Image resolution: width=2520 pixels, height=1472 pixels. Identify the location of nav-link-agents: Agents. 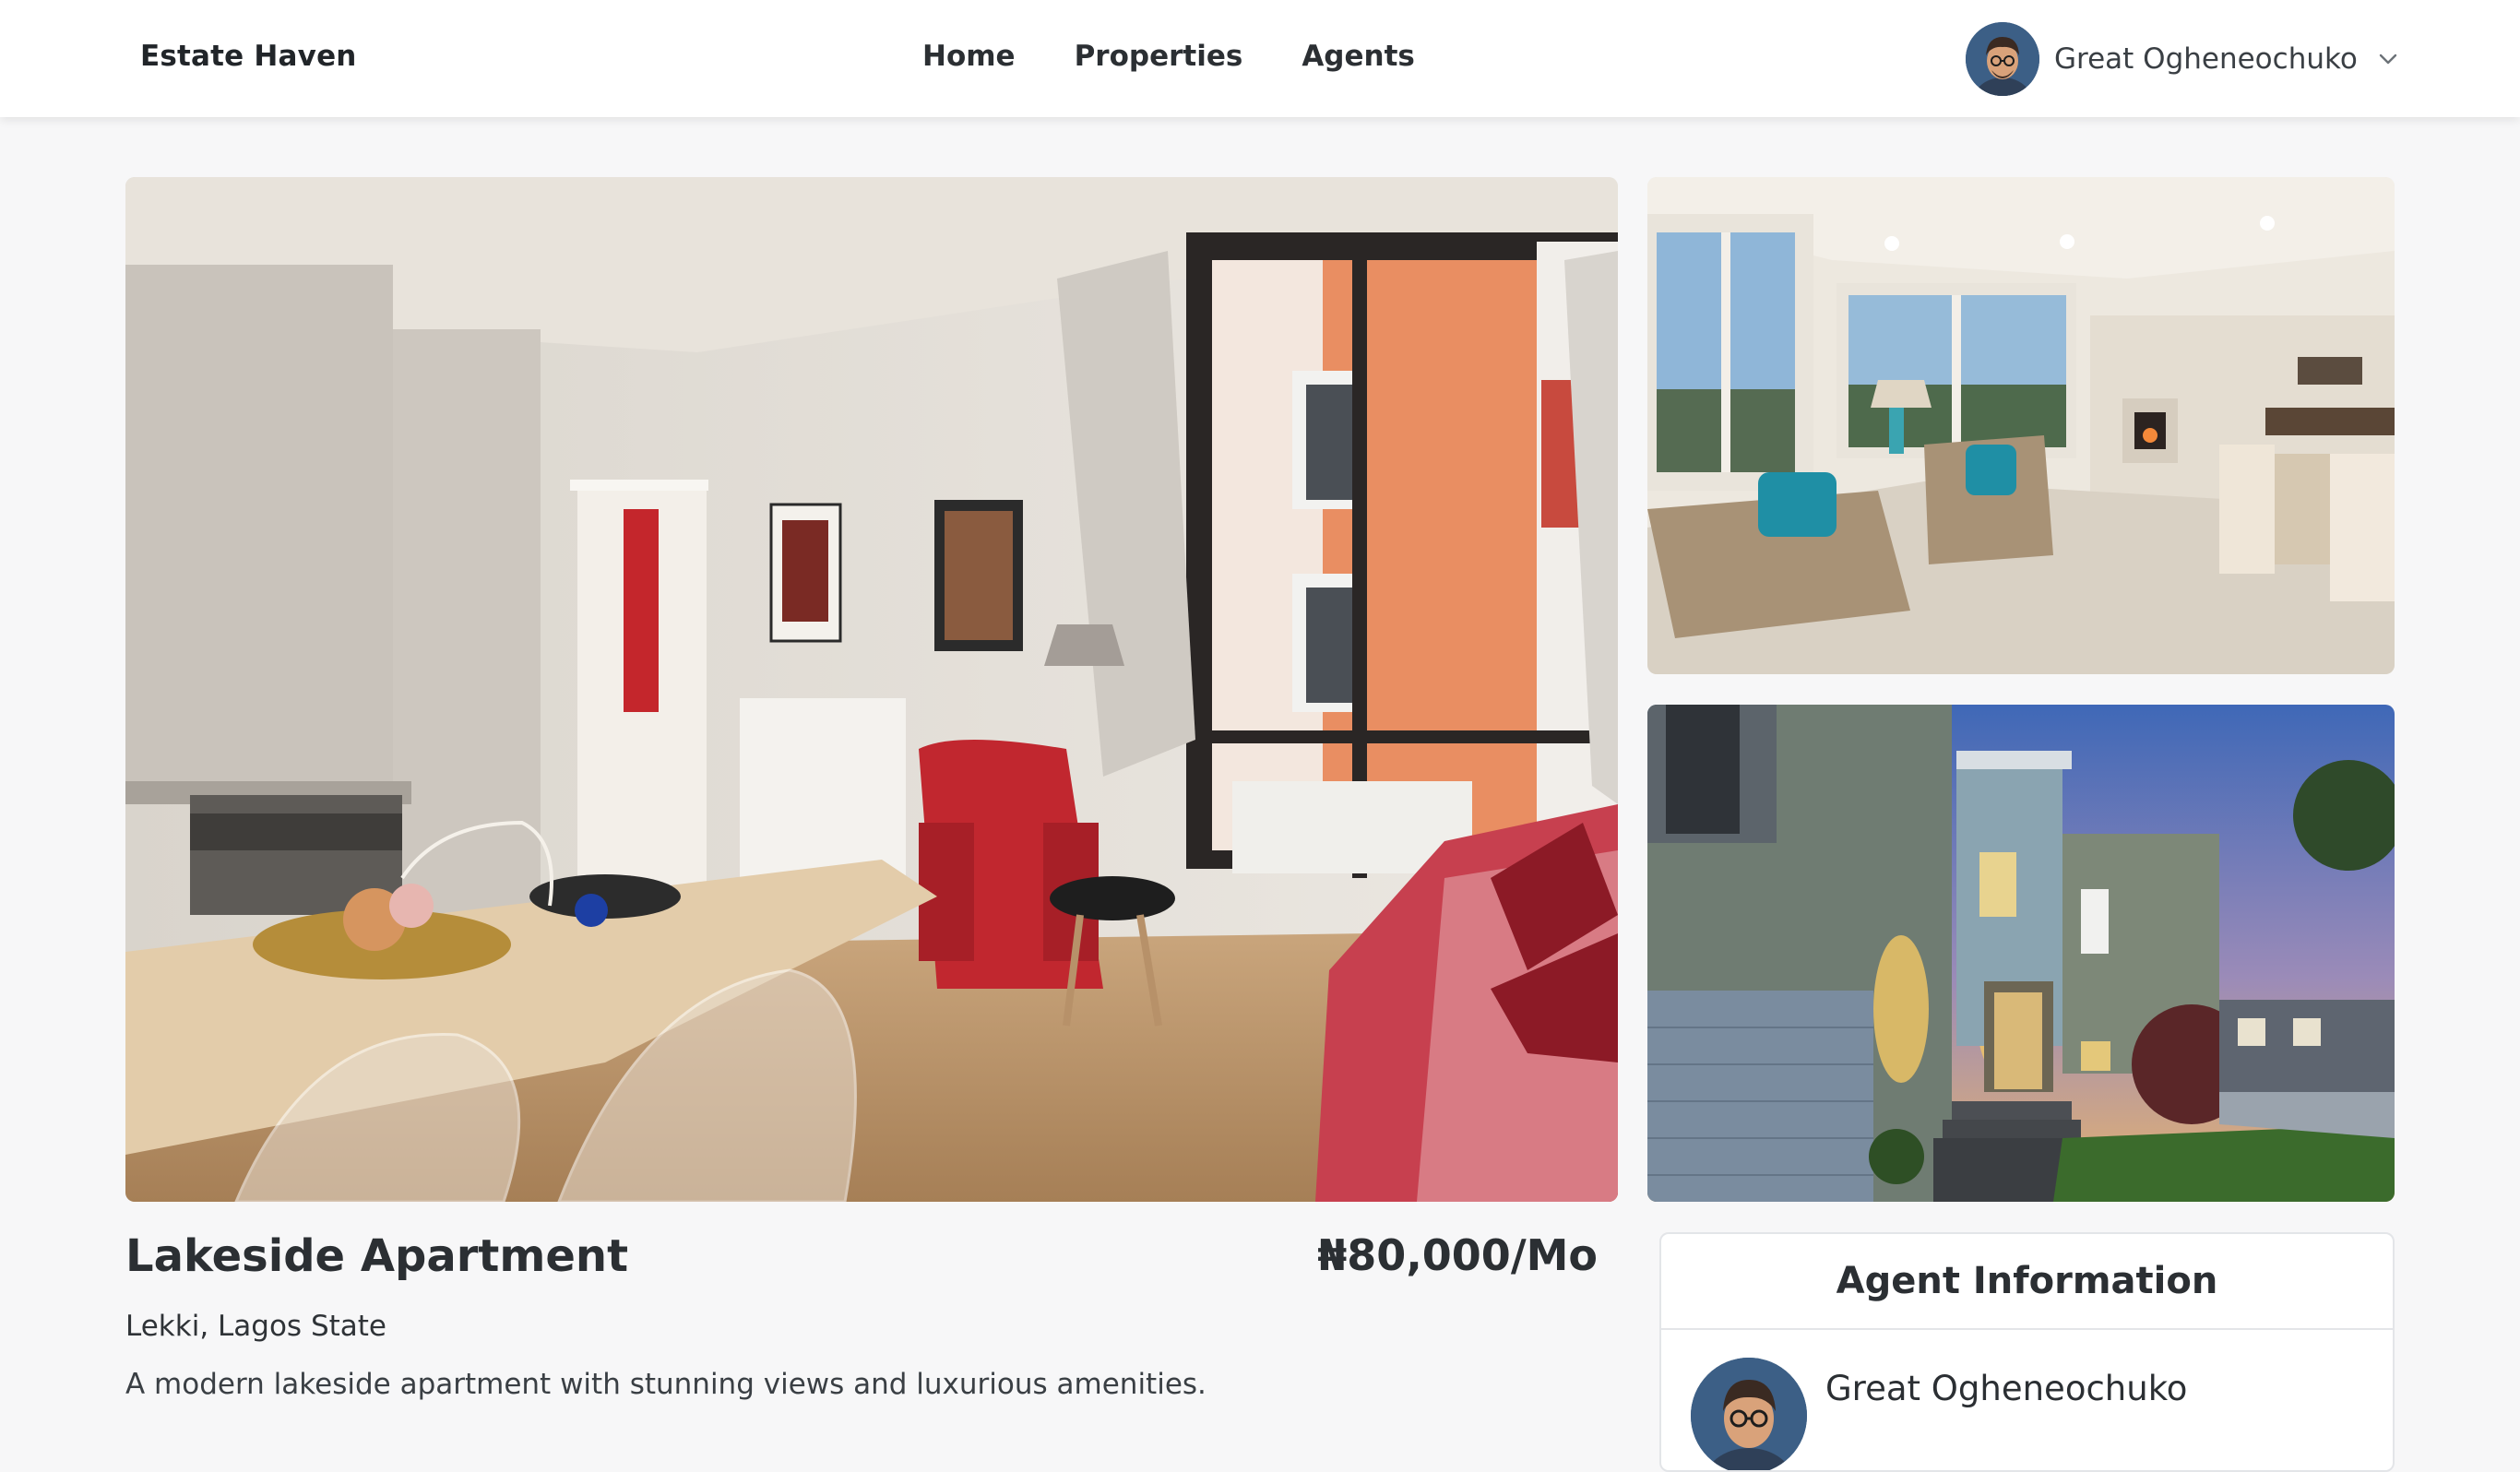
(1358, 57).